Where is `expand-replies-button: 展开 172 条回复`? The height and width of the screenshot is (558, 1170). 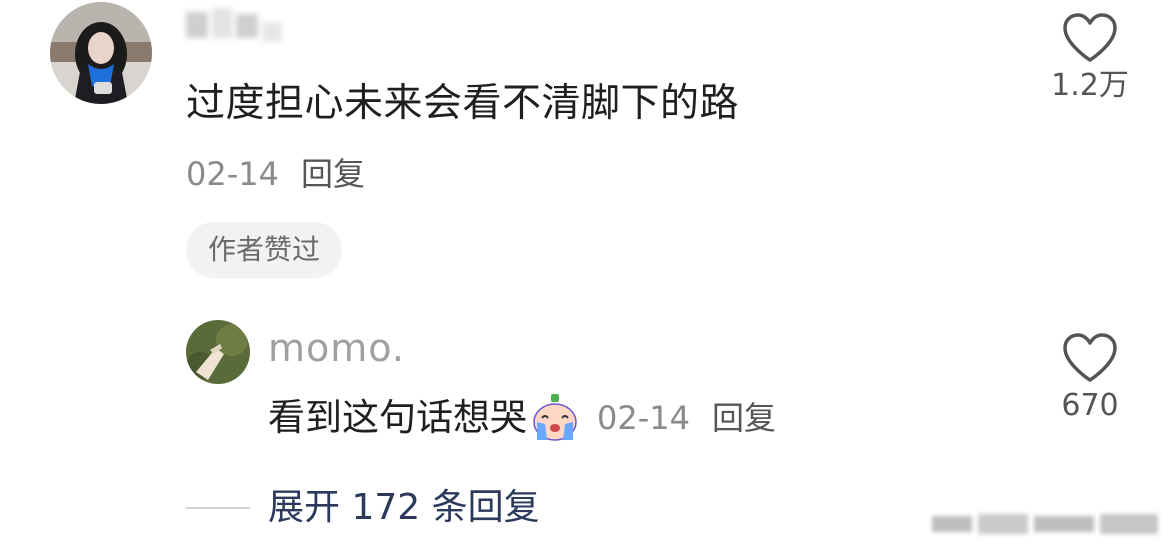
expand-replies-button: 展开 172 条回复 is located at coordinates (363, 508).